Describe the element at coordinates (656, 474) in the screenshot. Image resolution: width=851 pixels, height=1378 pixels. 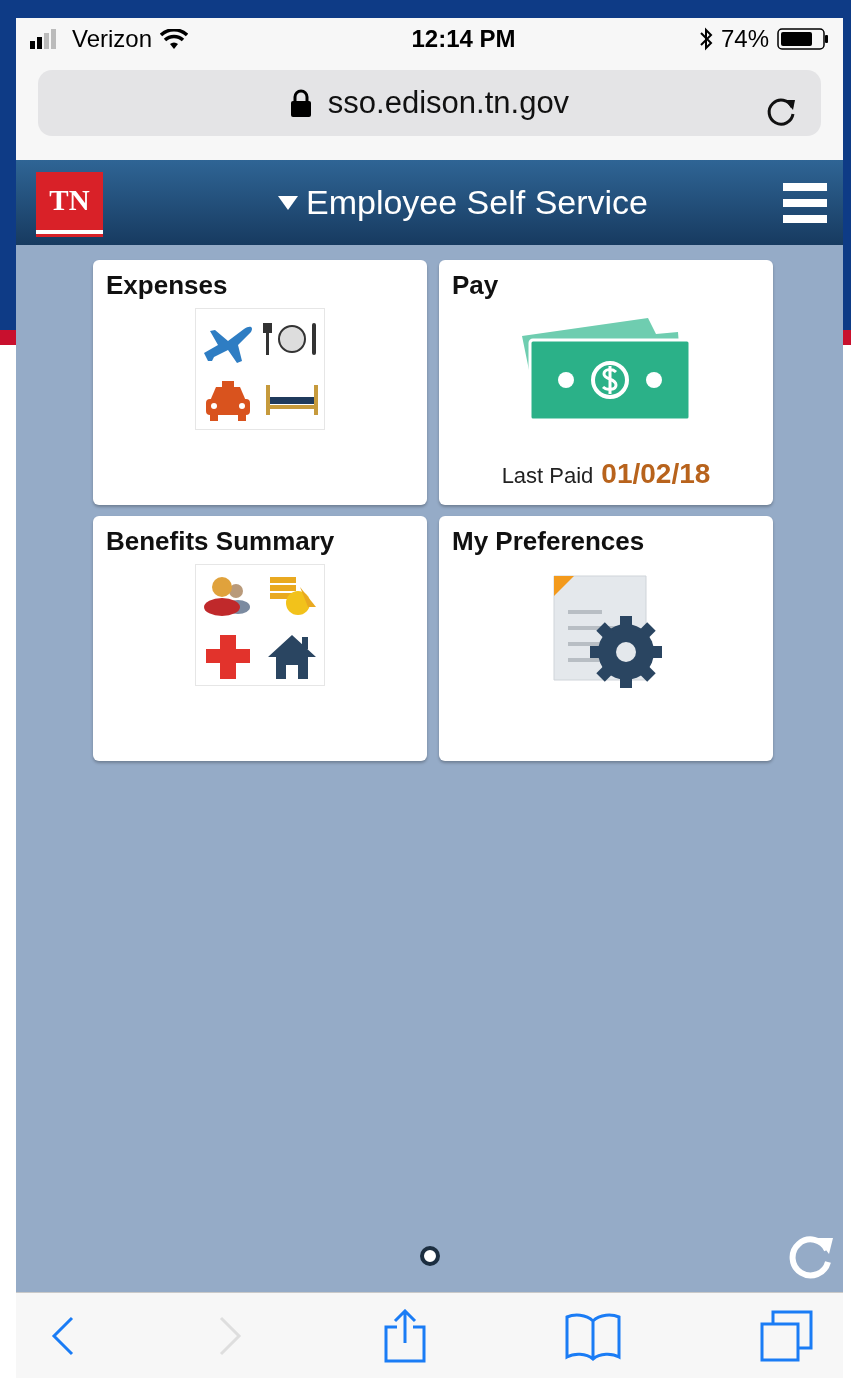
I see `last-paid-date: 01/02/18` at that location.